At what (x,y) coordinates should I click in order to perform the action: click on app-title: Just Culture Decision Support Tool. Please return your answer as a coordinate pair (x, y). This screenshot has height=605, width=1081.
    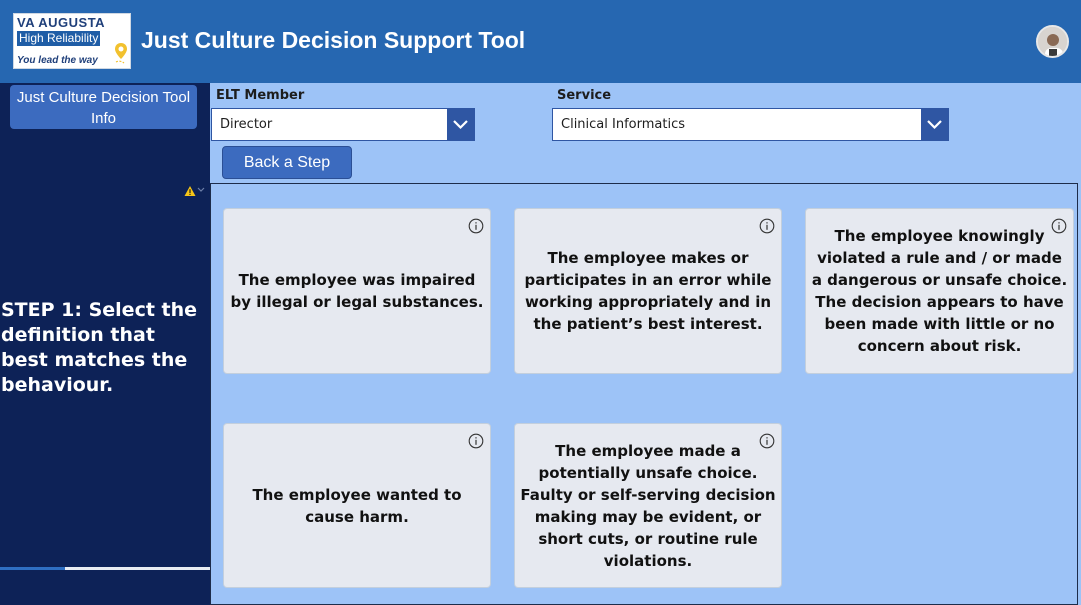
    Looking at the image, I should click on (333, 40).